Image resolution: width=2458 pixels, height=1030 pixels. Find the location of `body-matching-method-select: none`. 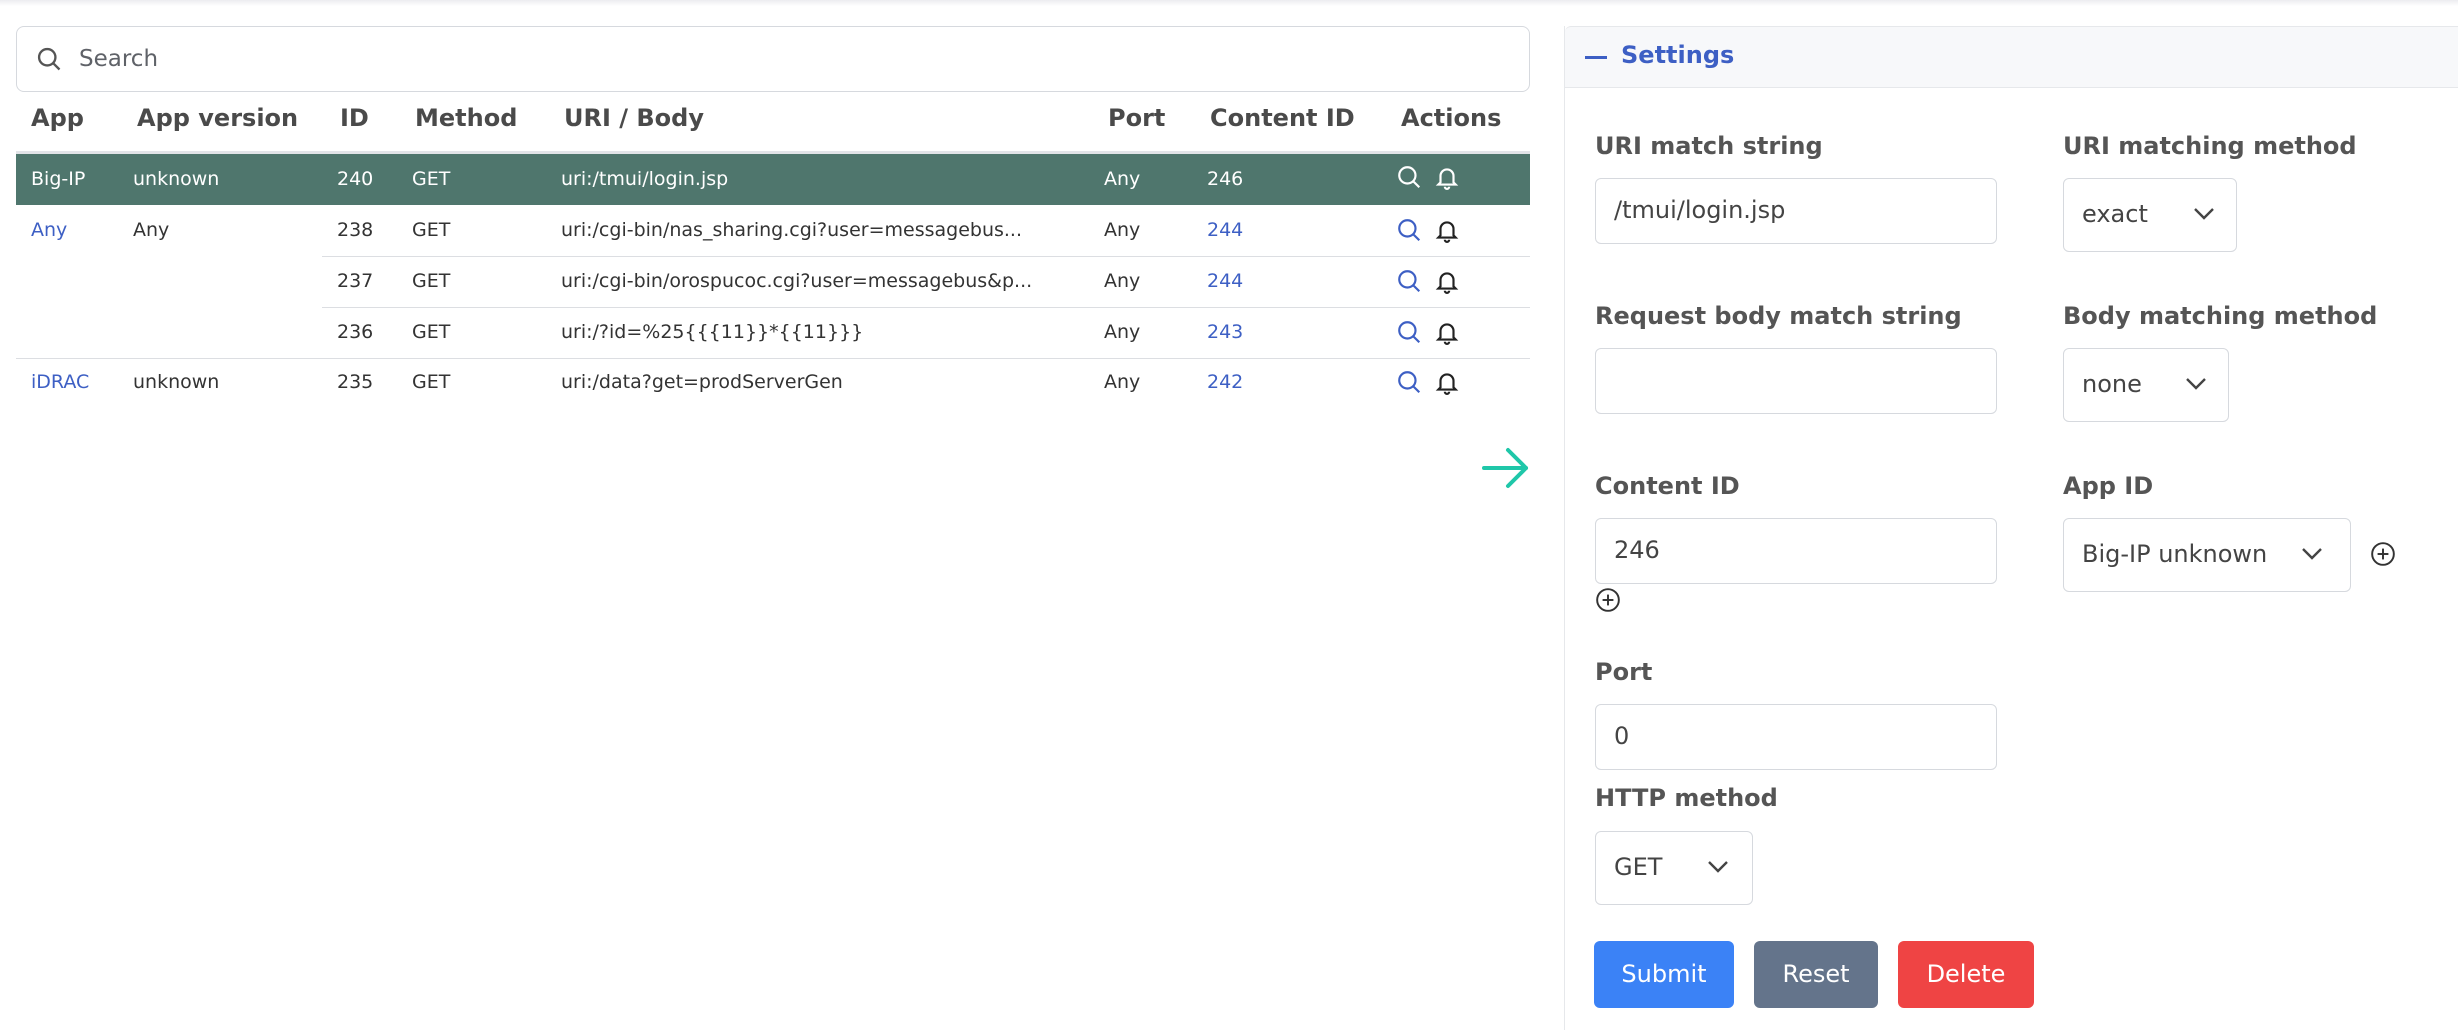

body-matching-method-select: none is located at coordinates (2146, 385).